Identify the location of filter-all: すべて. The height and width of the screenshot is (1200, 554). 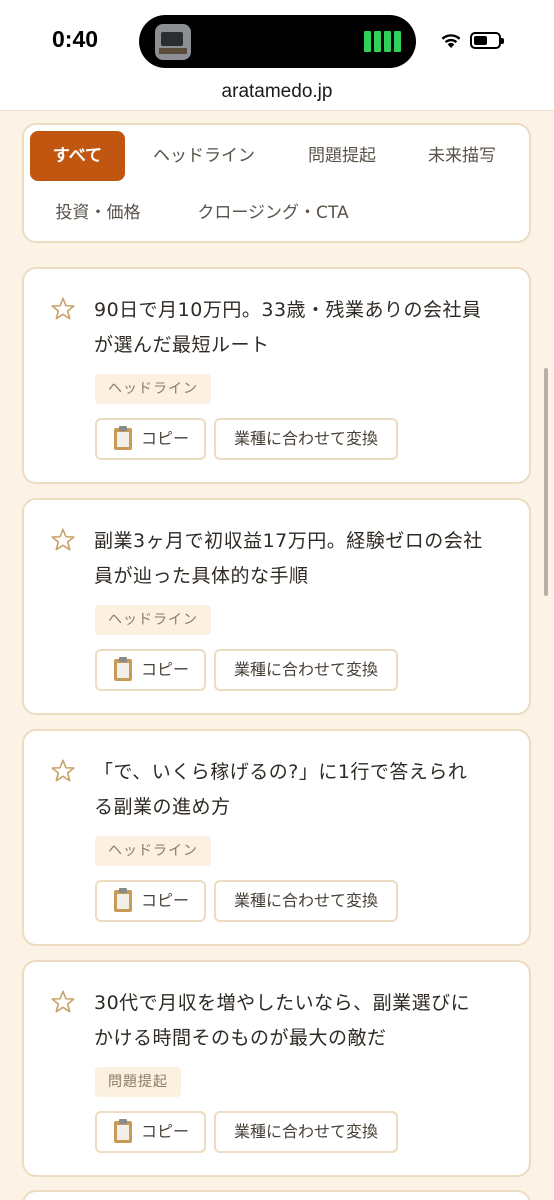
(77, 156).